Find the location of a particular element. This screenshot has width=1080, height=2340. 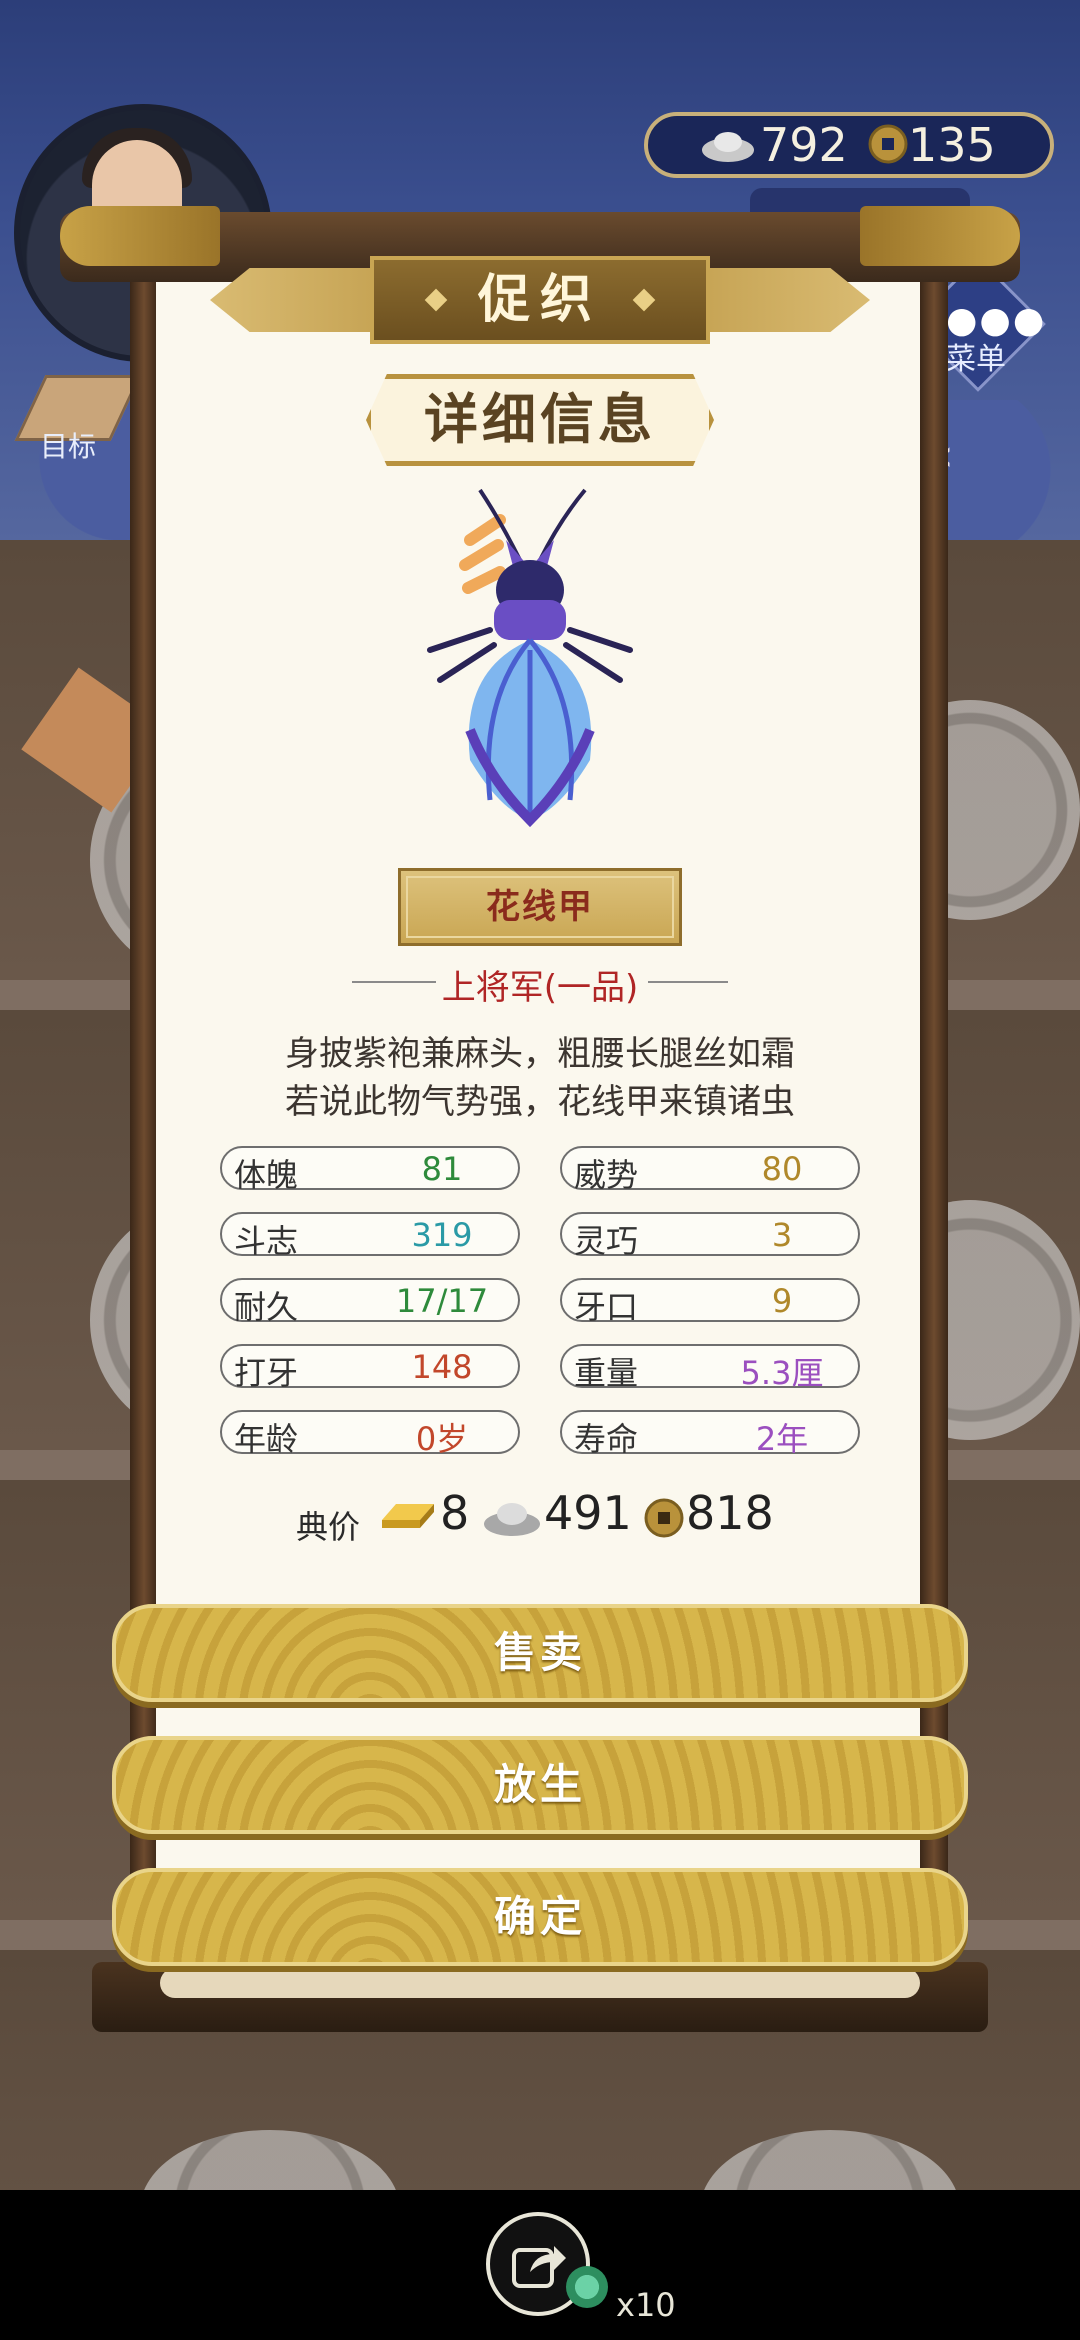

sell-button-label: 售卖 is located at coordinates (540, 1653).